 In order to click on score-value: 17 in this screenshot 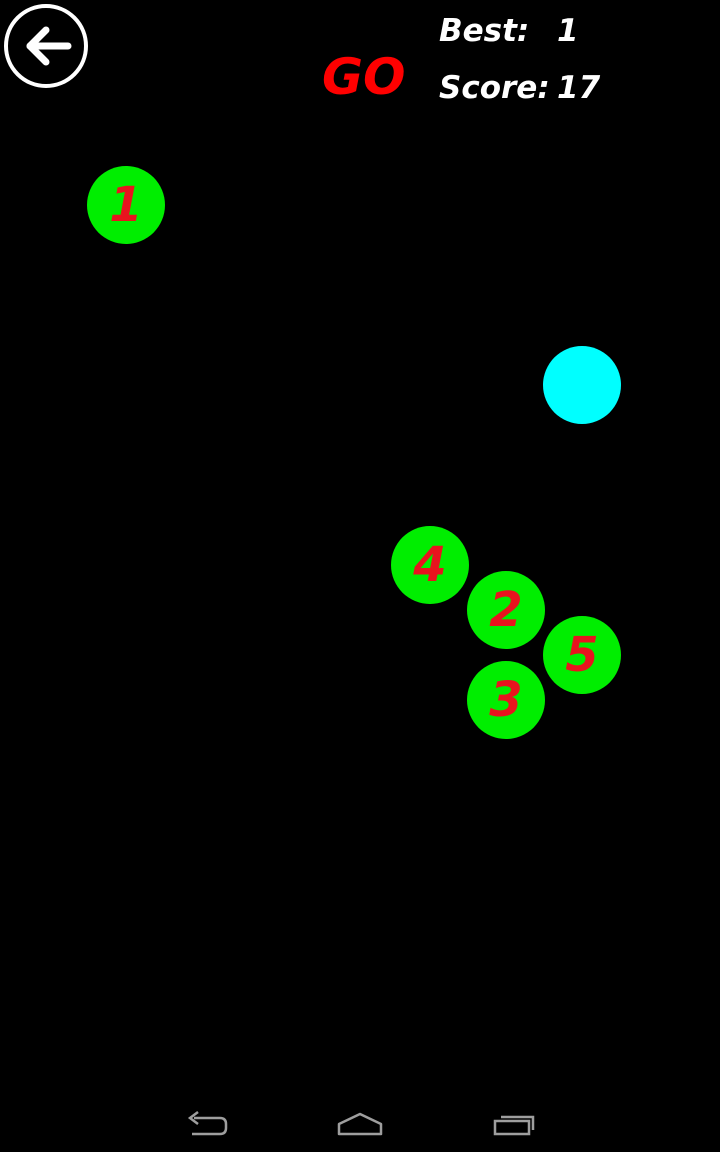, I will do `click(579, 88)`.